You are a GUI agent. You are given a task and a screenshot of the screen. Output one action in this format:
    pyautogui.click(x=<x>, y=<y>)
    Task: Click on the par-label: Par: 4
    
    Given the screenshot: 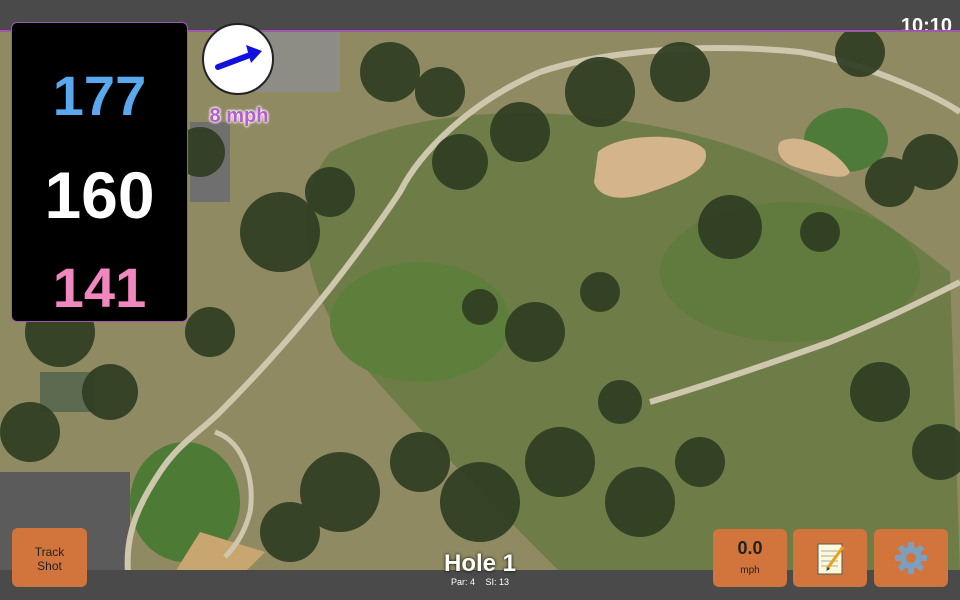 What is the action you would take?
    pyautogui.click(x=462, y=582)
    